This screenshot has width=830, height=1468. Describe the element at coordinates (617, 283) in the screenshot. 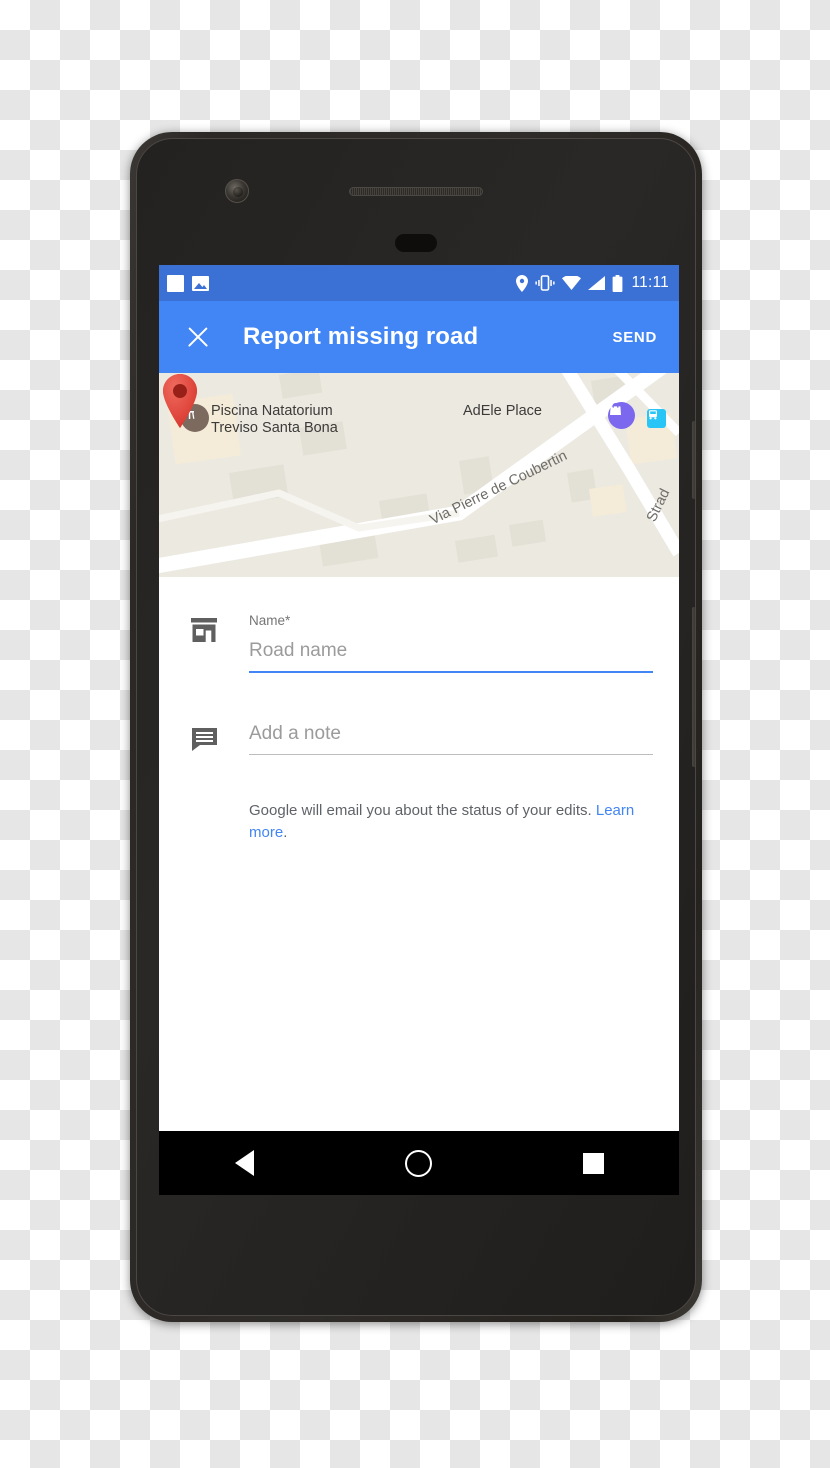

I see `battery-icon` at that location.